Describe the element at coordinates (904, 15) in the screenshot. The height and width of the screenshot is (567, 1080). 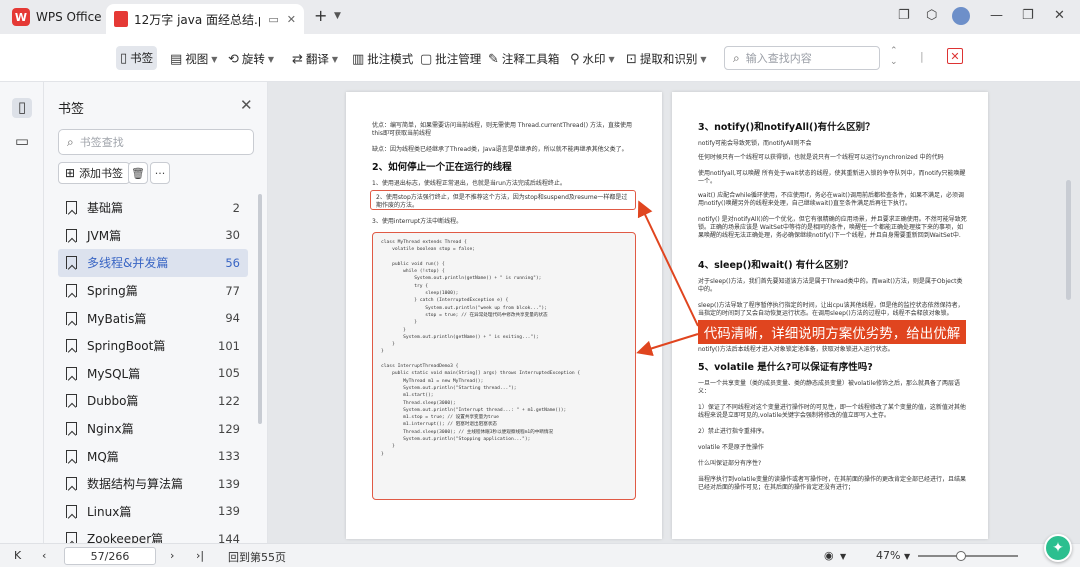
I see `window-layout-icon: ❐` at that location.